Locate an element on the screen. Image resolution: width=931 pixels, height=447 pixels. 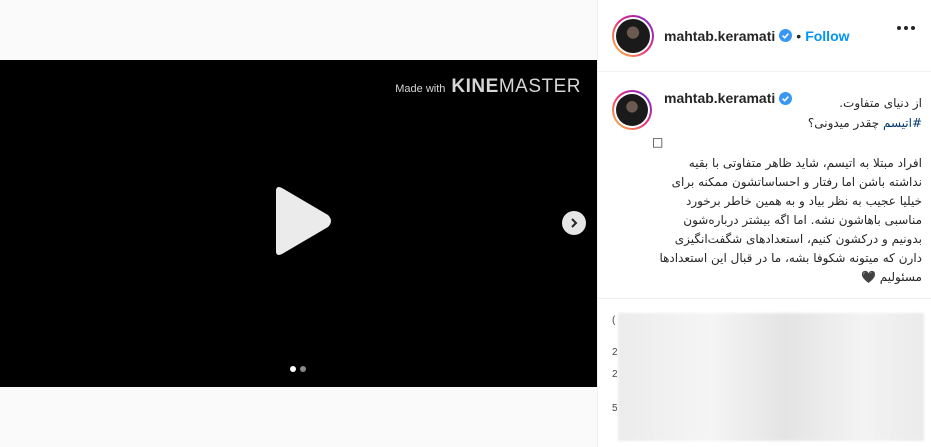
blurred-comments is located at coordinates (771, 377).